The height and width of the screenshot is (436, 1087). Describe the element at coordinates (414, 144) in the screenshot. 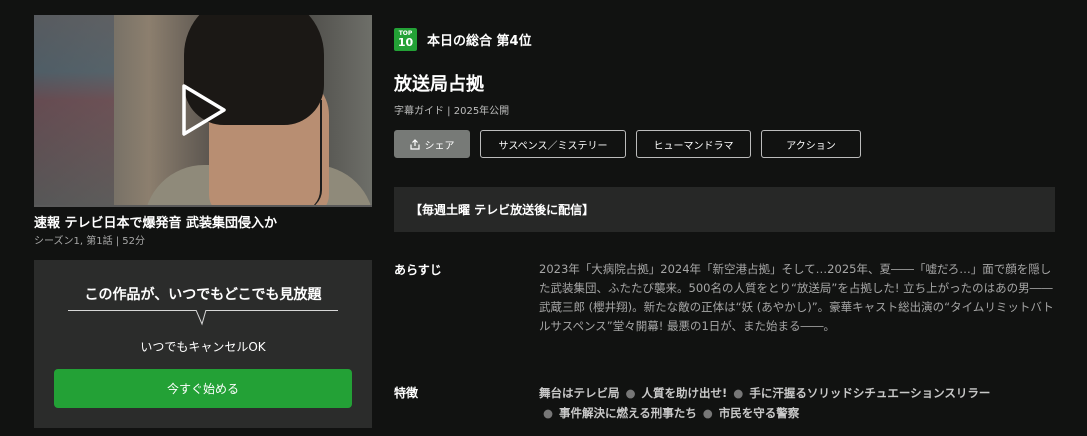

I see `share-icon` at that location.